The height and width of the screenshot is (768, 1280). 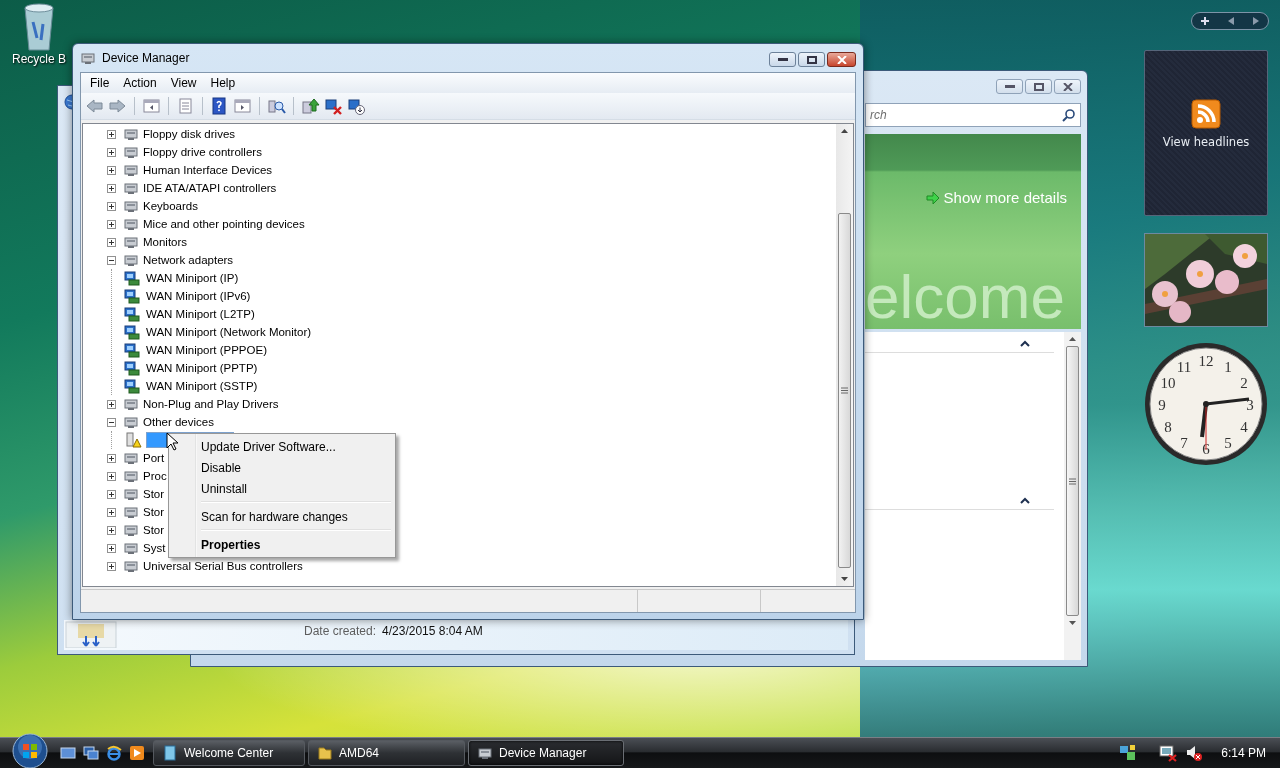 What do you see at coordinates (30, 750) in the screenshot?
I see `start-button-icon` at bounding box center [30, 750].